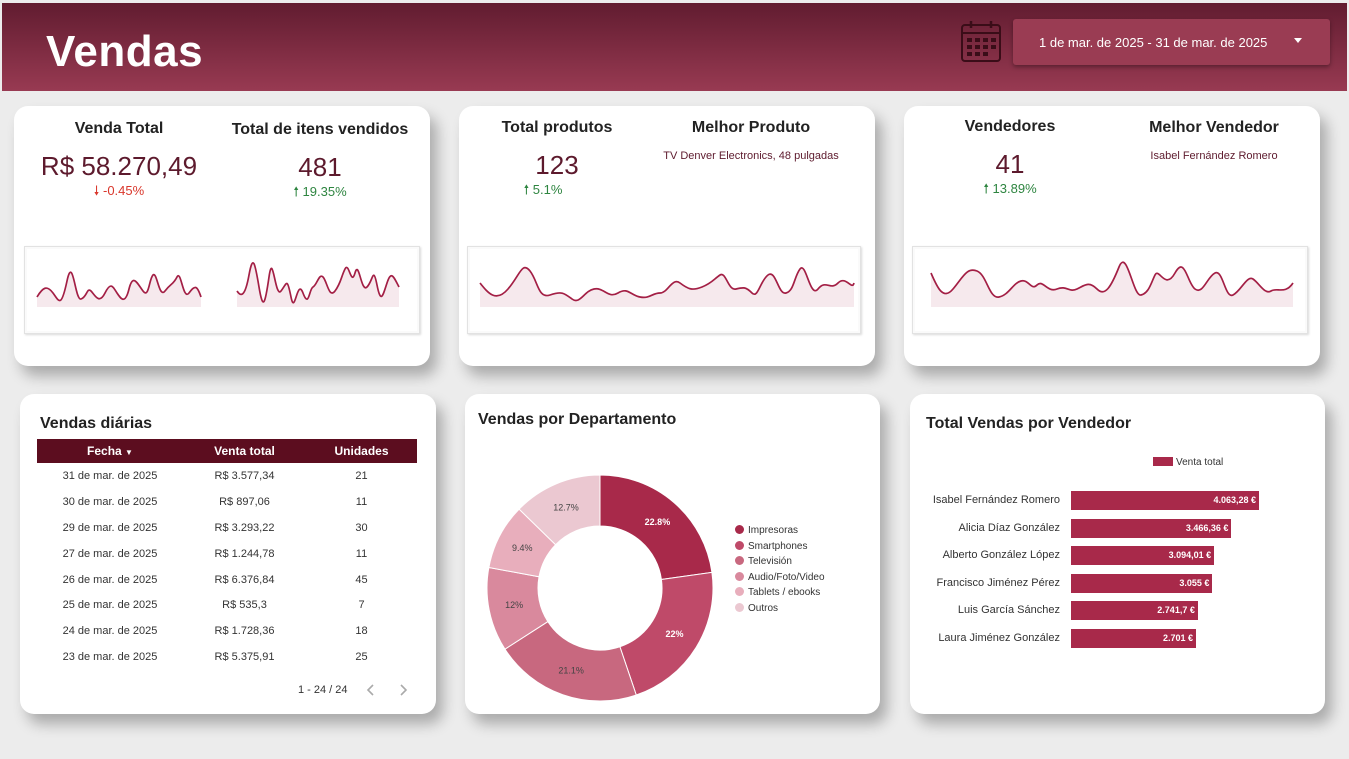 The height and width of the screenshot is (759, 1349). What do you see at coordinates (110, 527) in the screenshot?
I see `cell-fecha: 29 de mar. de 2025` at bounding box center [110, 527].